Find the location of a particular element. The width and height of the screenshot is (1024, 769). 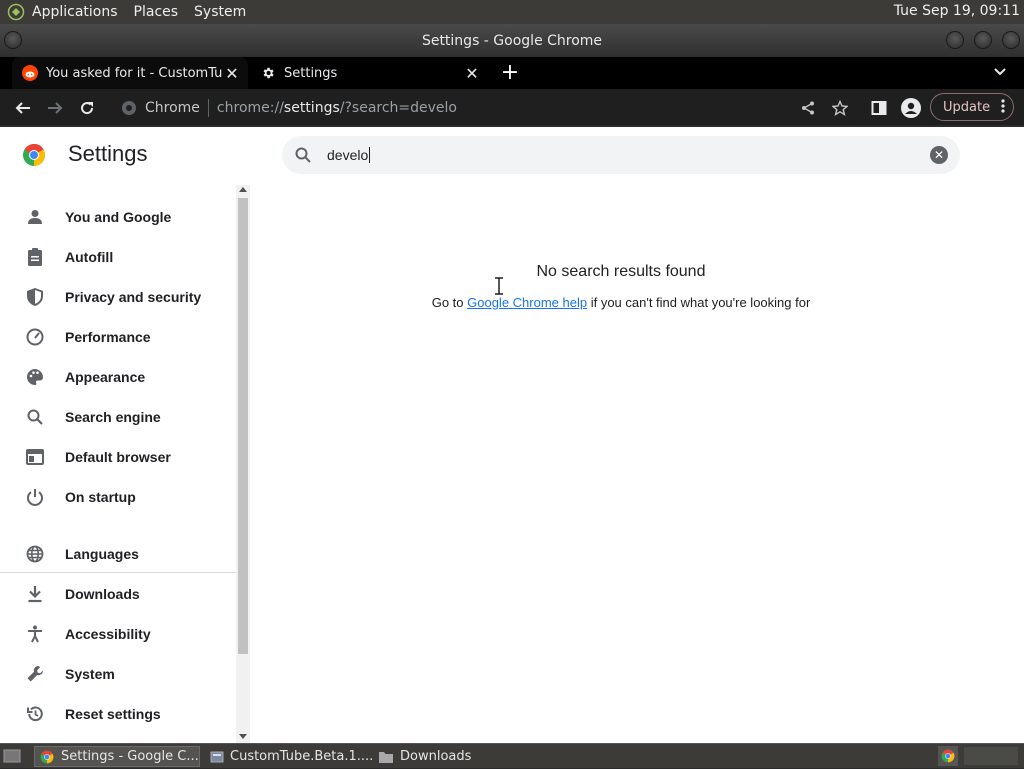

clear-search-icon: ✕ is located at coordinates (939, 155).